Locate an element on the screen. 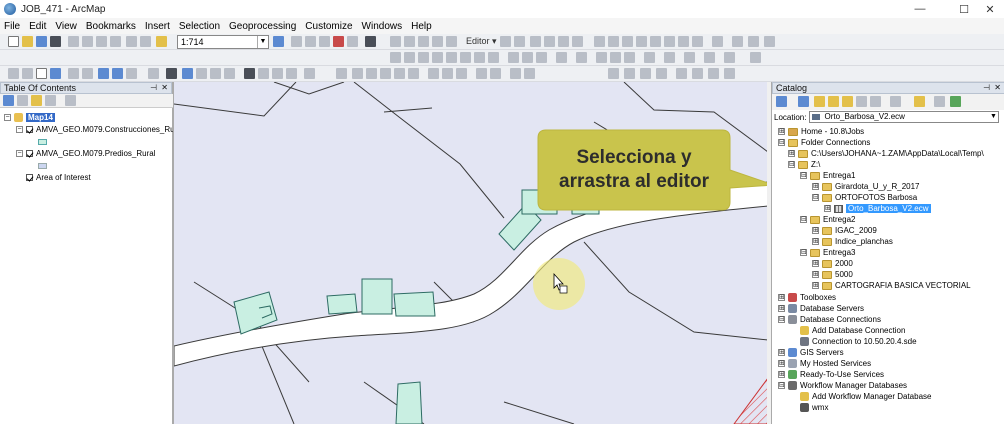 The height and width of the screenshot is (424, 1004). snapping-edge-icon is located at coordinates (451, 41).